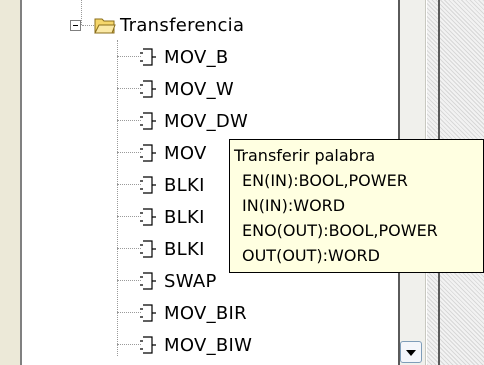 The width and height of the screenshot is (484, 365). I want to click on tree-item: MOV_W, so click(187, 89).